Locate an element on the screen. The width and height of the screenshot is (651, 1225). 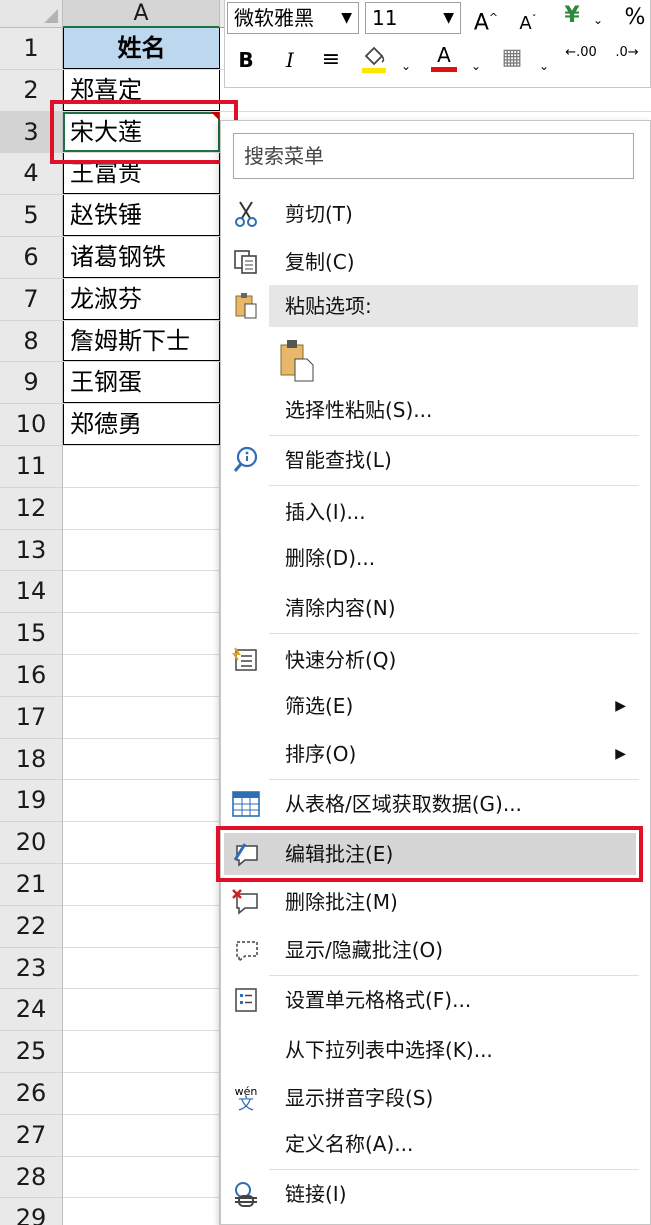
font-size-dropdown: 11 ▼ is located at coordinates (413, 18).